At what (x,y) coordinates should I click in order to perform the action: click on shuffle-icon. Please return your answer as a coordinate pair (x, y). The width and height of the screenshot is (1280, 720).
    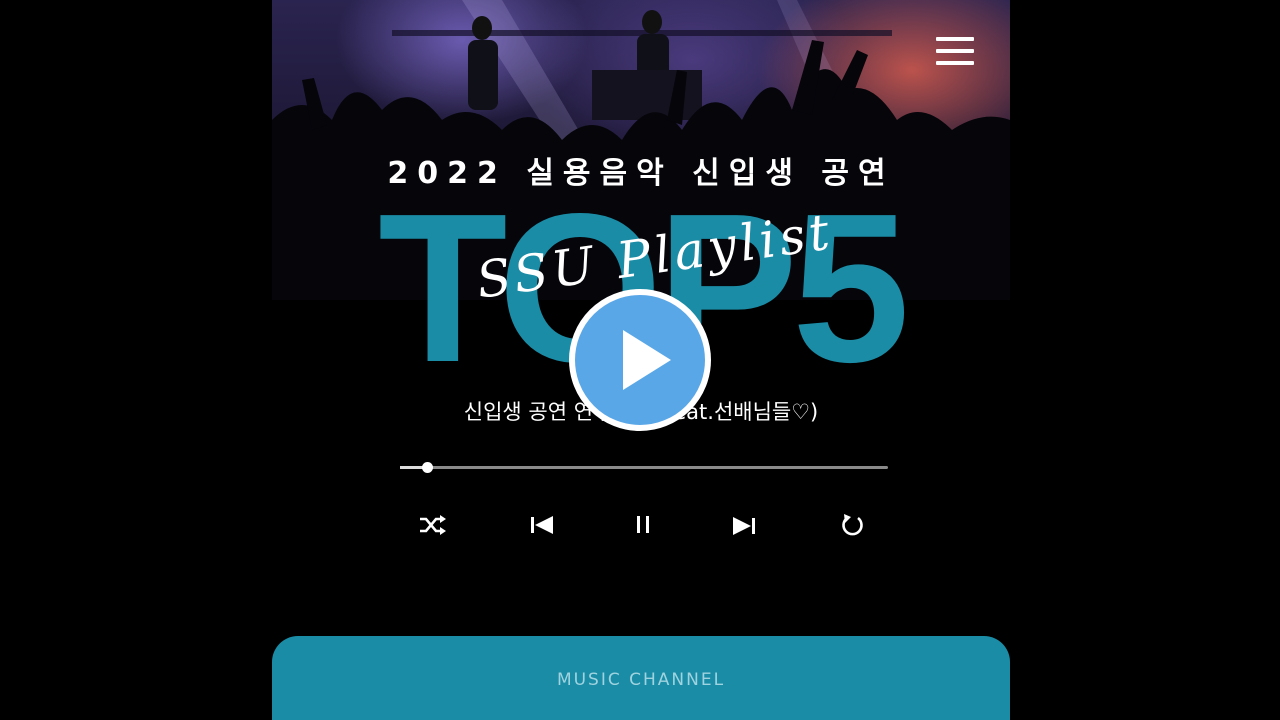
    Looking at the image, I should click on (432, 525).